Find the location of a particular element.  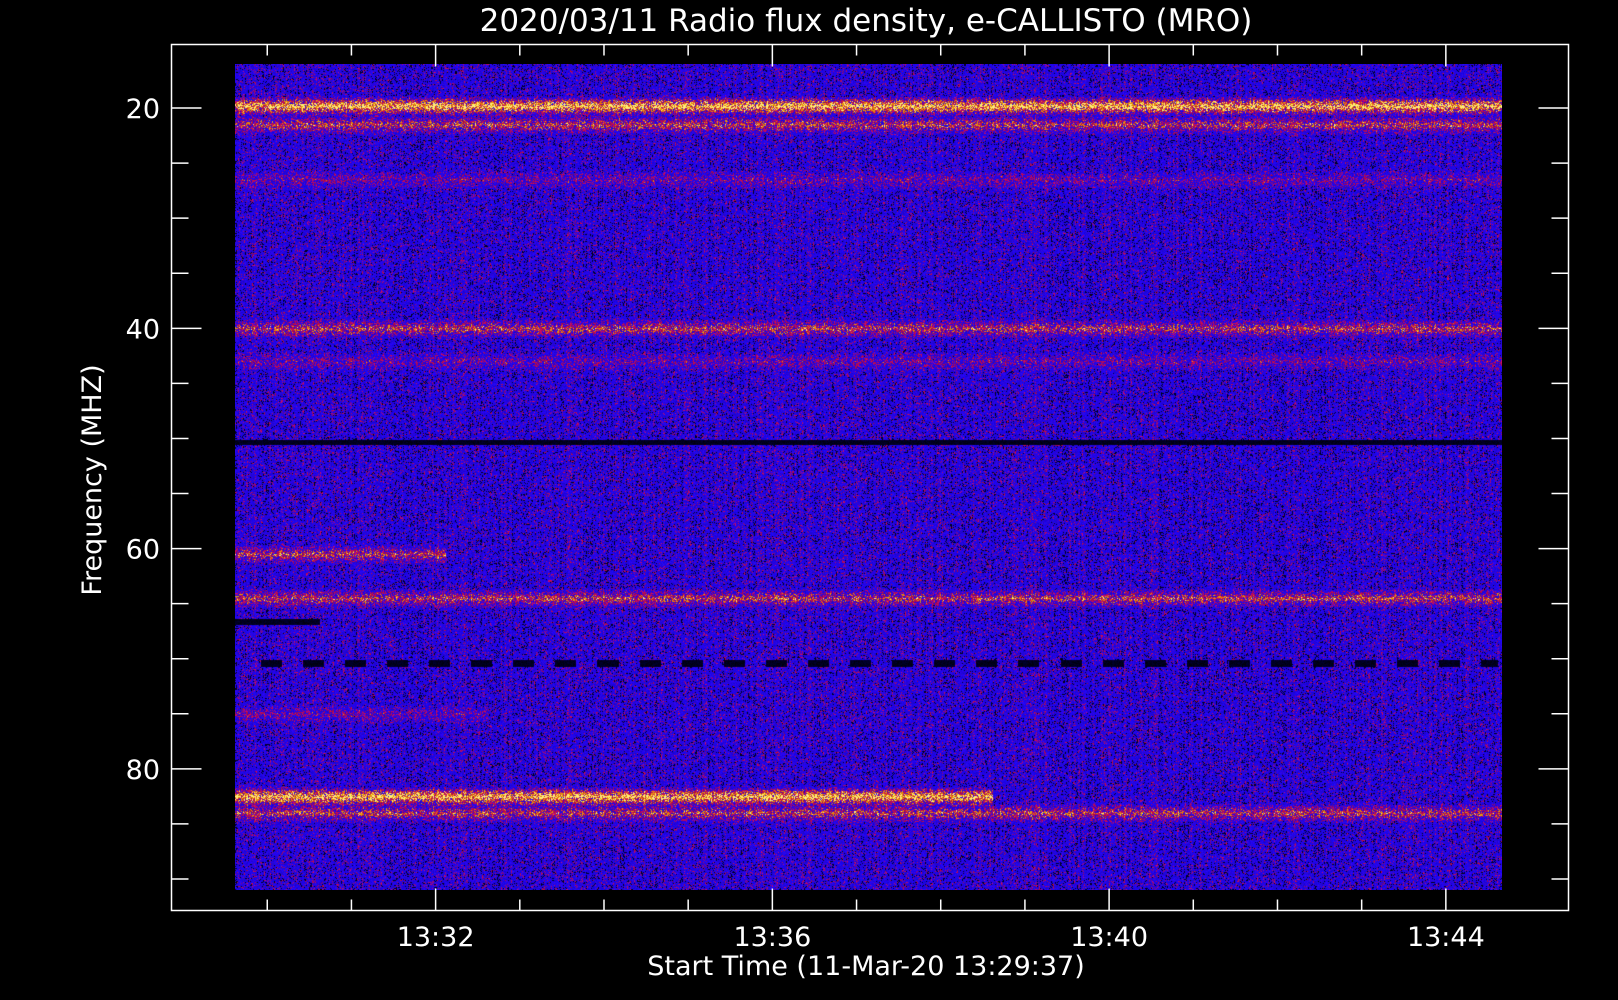

x-tick-label: 13:44 is located at coordinates (1446, 937).